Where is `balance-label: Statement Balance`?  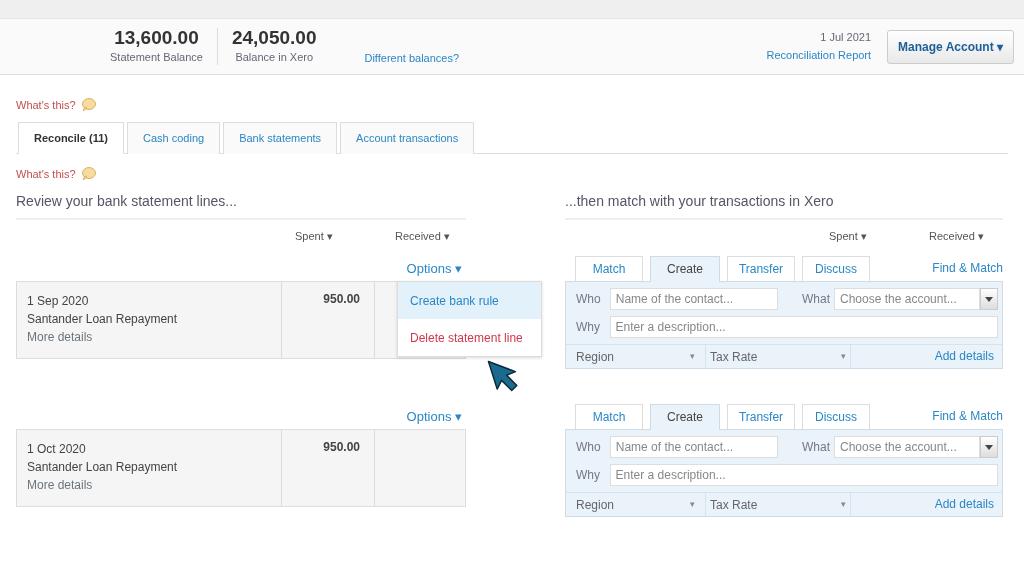 balance-label: Statement Balance is located at coordinates (156, 57).